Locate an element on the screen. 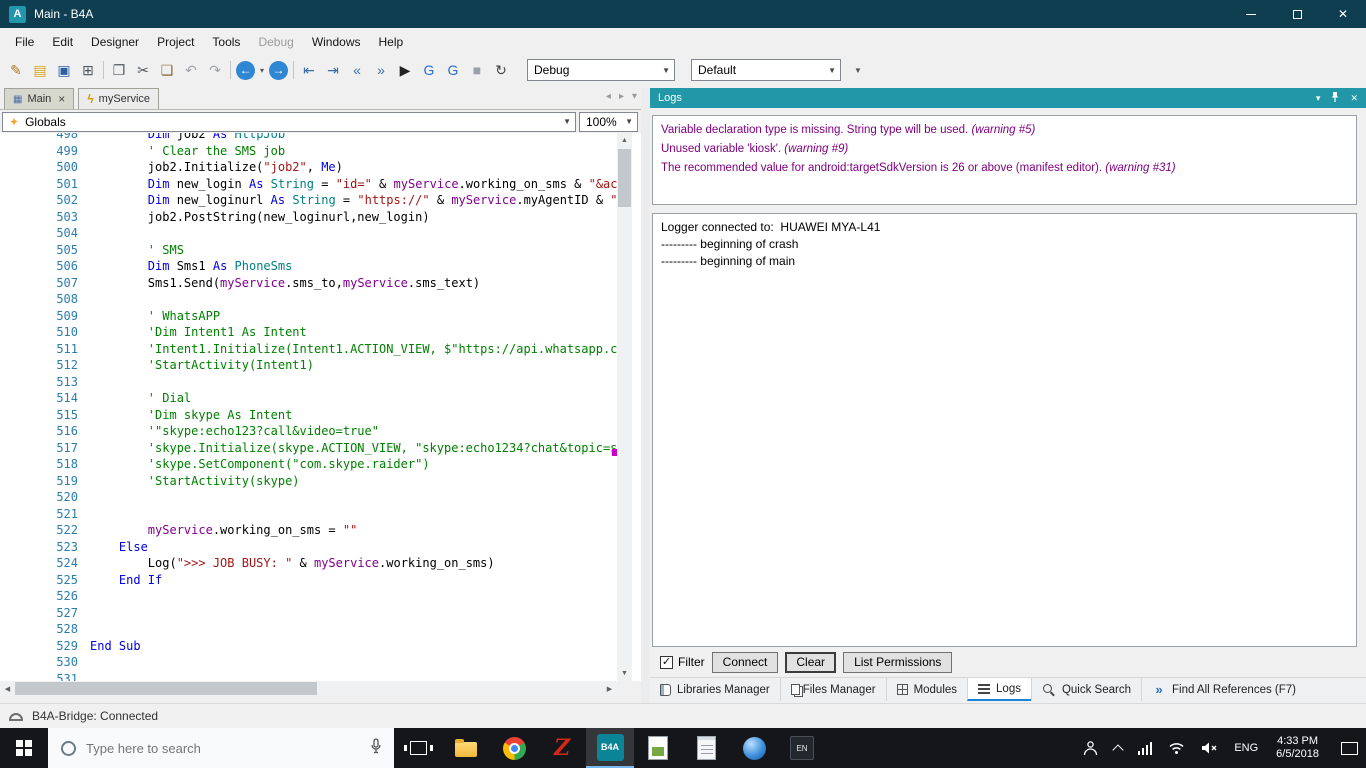 This screenshot has width=1366, height=768. code-line: 531 is located at coordinates (308, 677).